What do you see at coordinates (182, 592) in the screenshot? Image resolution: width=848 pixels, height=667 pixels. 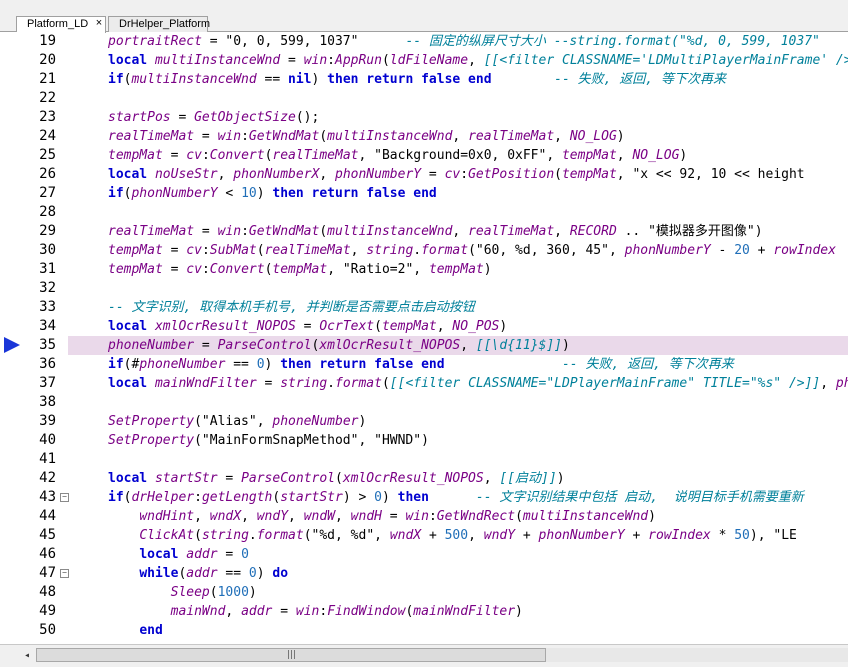 I see `code-line: Sleep(1000)` at bounding box center [182, 592].